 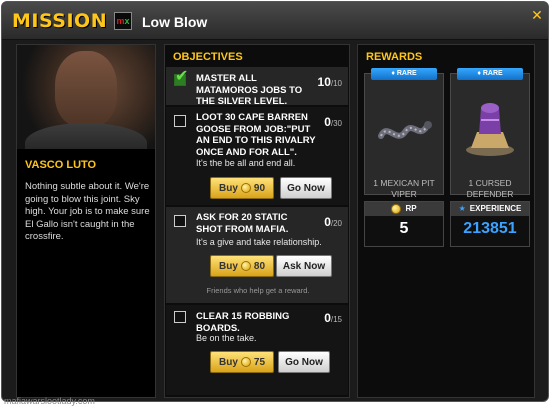 What do you see at coordinates (49, 401) in the screenshot?
I see `watermark: mafiawarslootlady.com` at bounding box center [49, 401].